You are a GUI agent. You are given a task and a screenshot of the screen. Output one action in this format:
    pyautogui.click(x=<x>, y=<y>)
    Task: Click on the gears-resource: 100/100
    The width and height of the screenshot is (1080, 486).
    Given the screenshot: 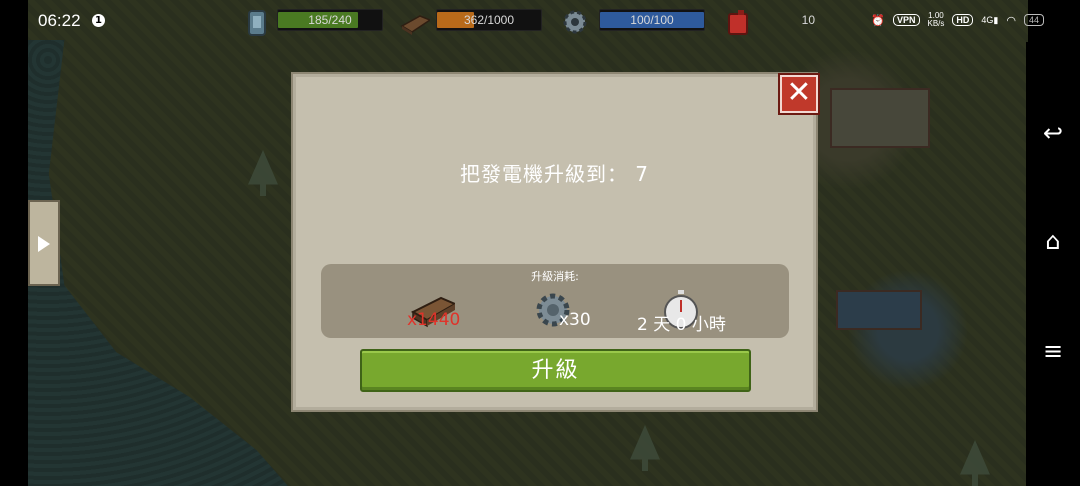 What is the action you would take?
    pyautogui.click(x=633, y=21)
    